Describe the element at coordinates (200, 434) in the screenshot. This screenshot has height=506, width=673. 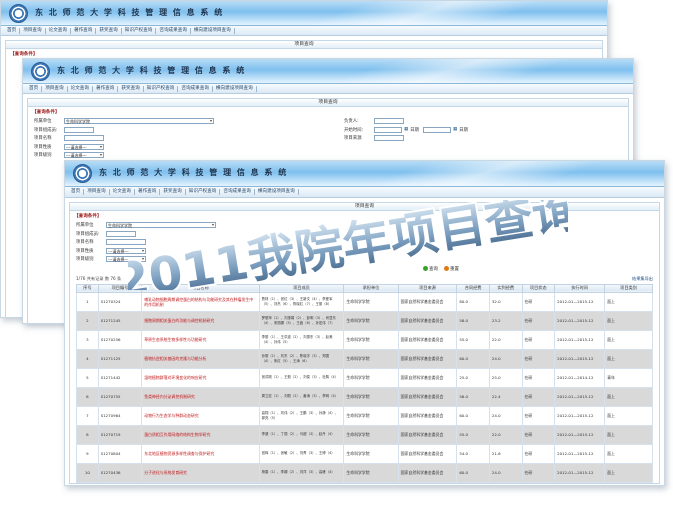
I see `cell-name: 蛋白质相互作用网络的结构生物学研究` at that location.